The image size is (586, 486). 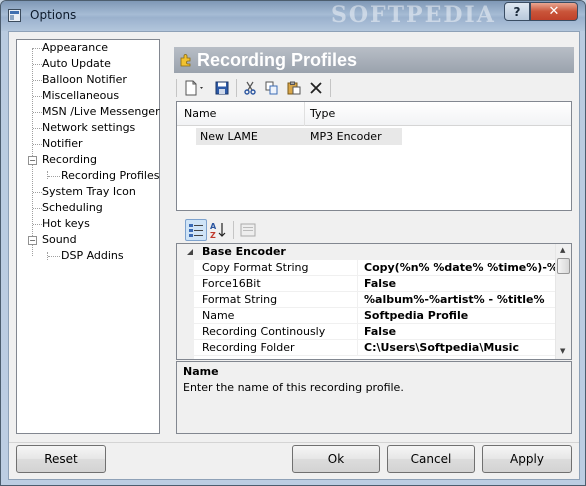 I want to click on property-row: Force16Bit False, so click(x=374, y=284).